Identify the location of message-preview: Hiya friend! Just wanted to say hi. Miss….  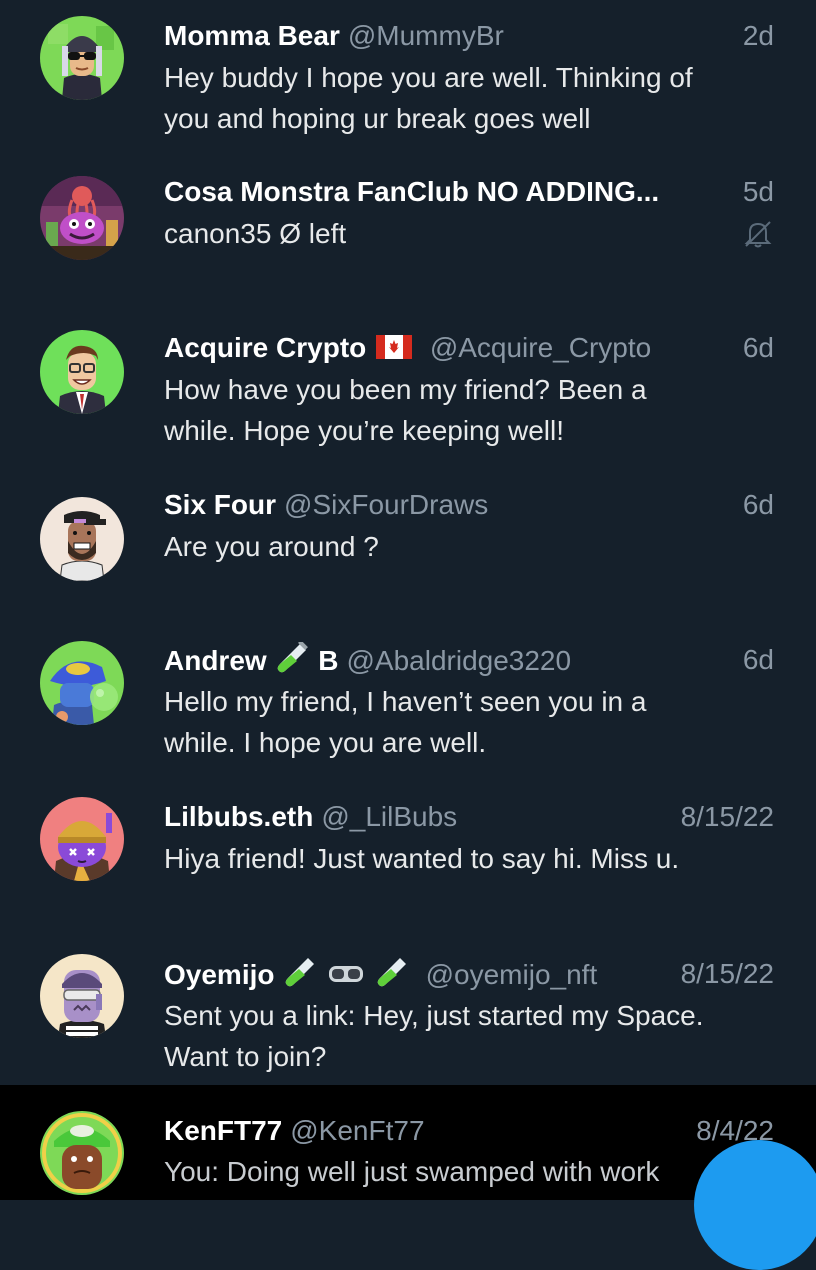
(469, 858).